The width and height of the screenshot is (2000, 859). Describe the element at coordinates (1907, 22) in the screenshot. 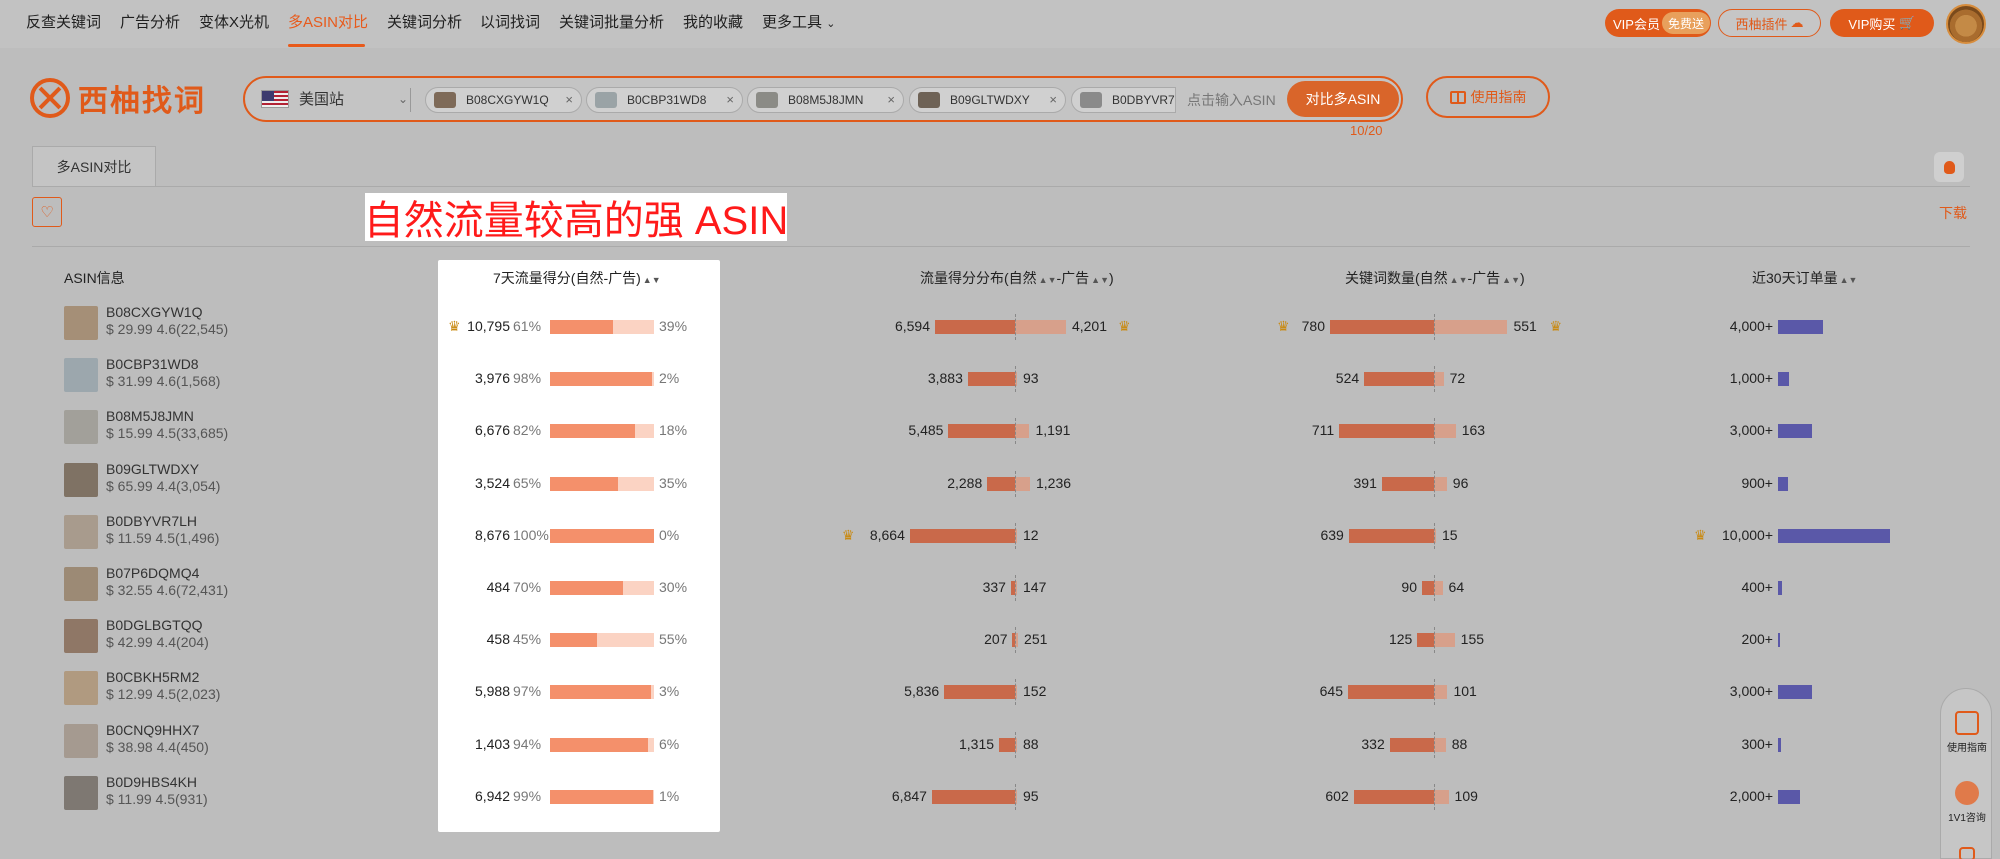

I see `cart-icon: 🛒` at that location.